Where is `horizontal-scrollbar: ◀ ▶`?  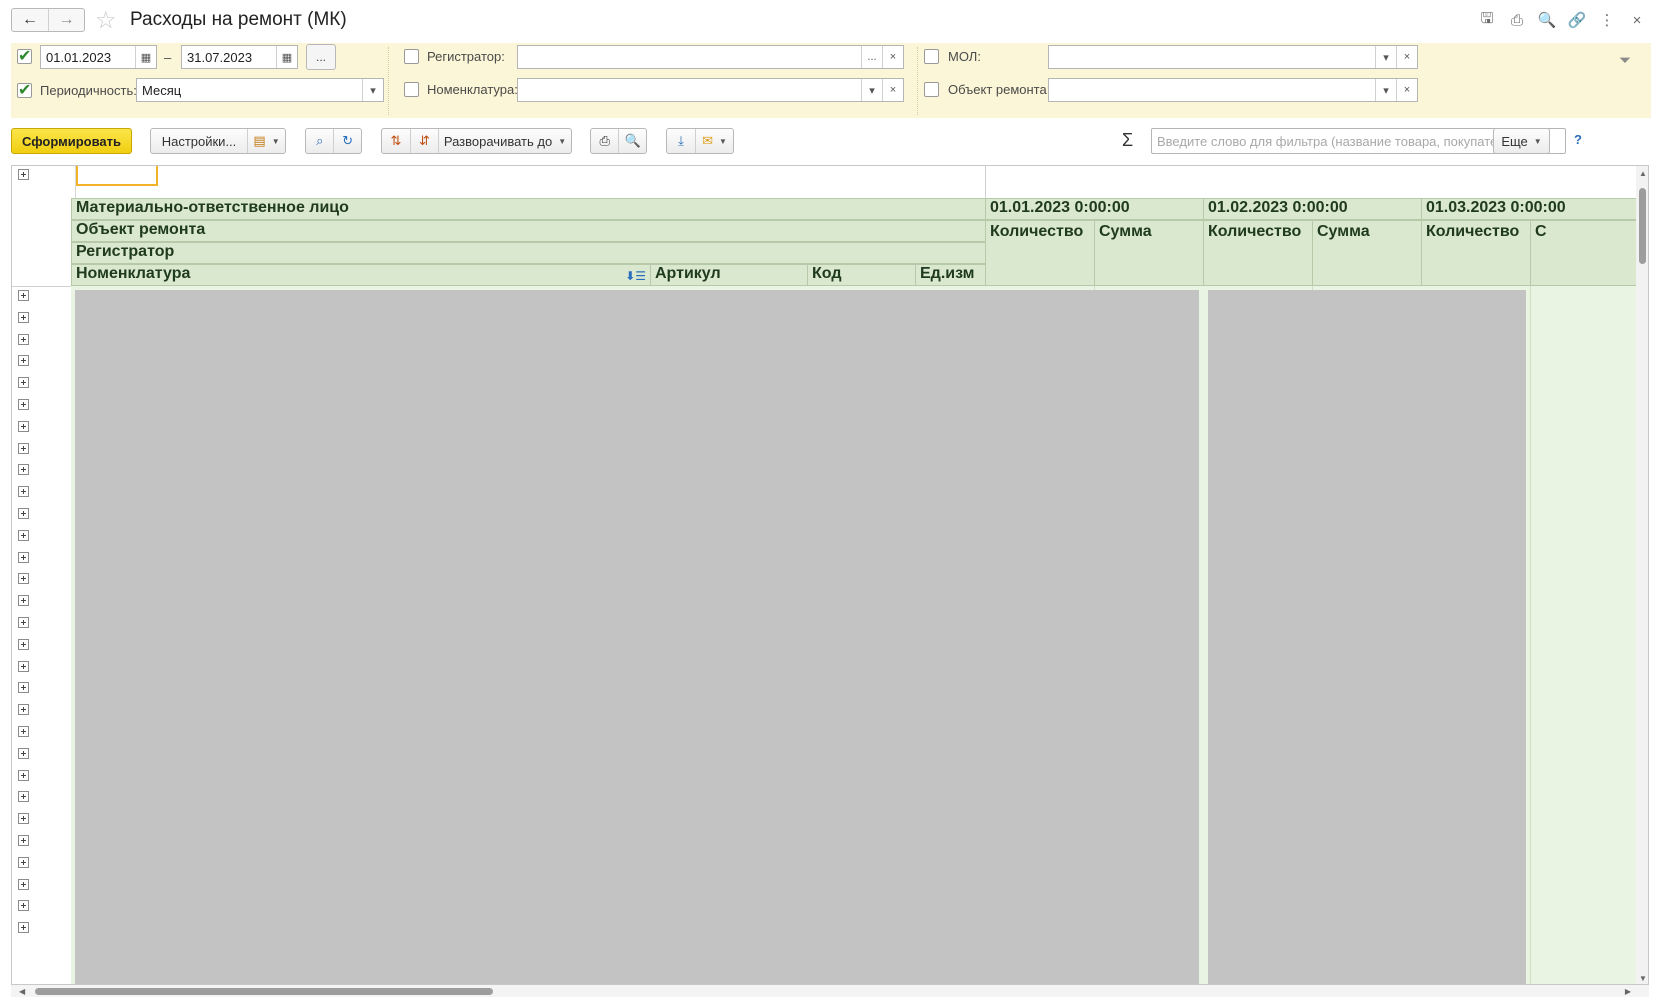 horizontal-scrollbar: ◀ ▶ is located at coordinates (830, 991).